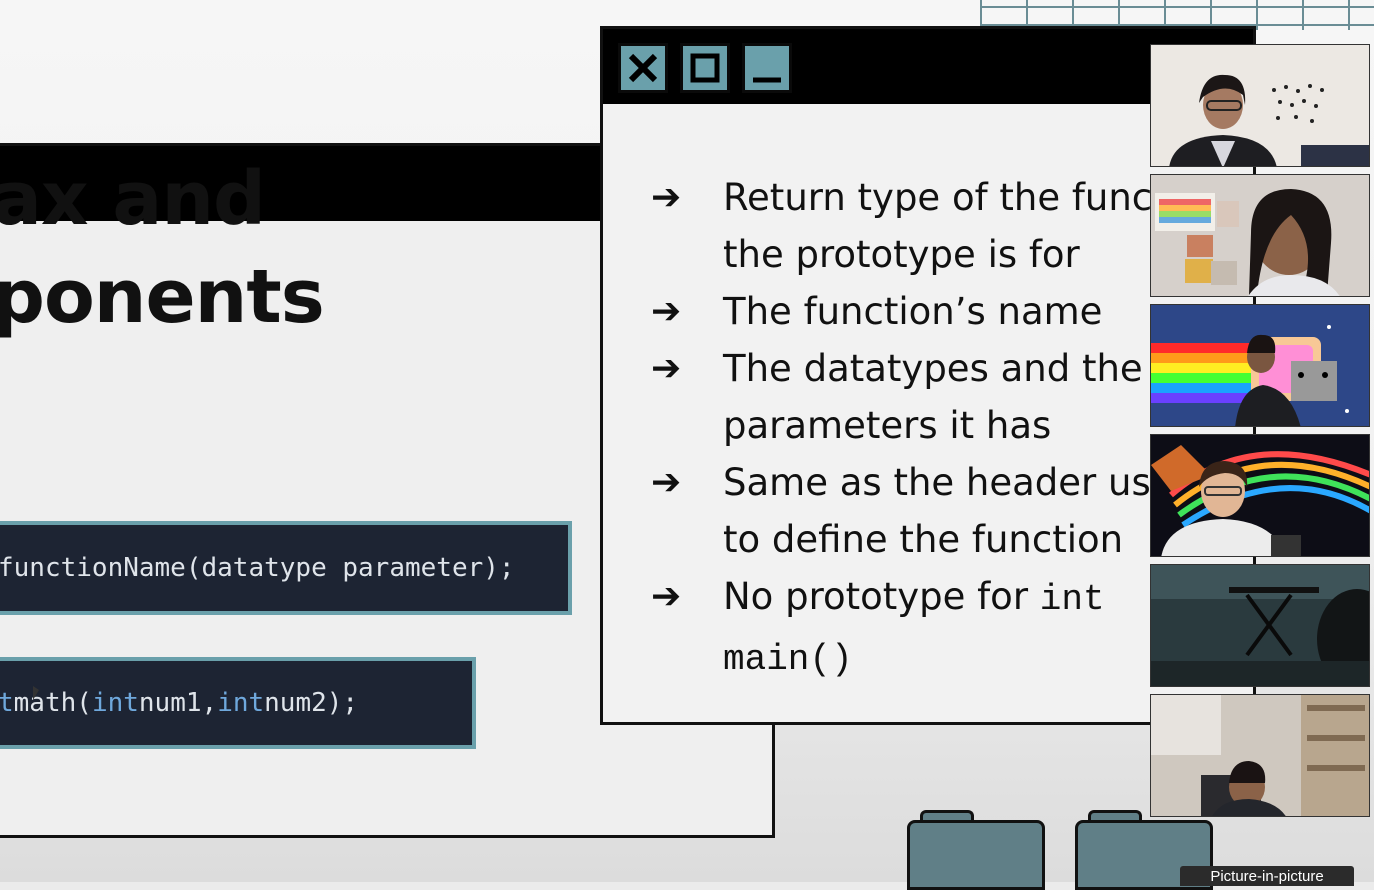  What do you see at coordinates (115, 703) in the screenshot?
I see `code-example-kw1: int` at bounding box center [115, 703].